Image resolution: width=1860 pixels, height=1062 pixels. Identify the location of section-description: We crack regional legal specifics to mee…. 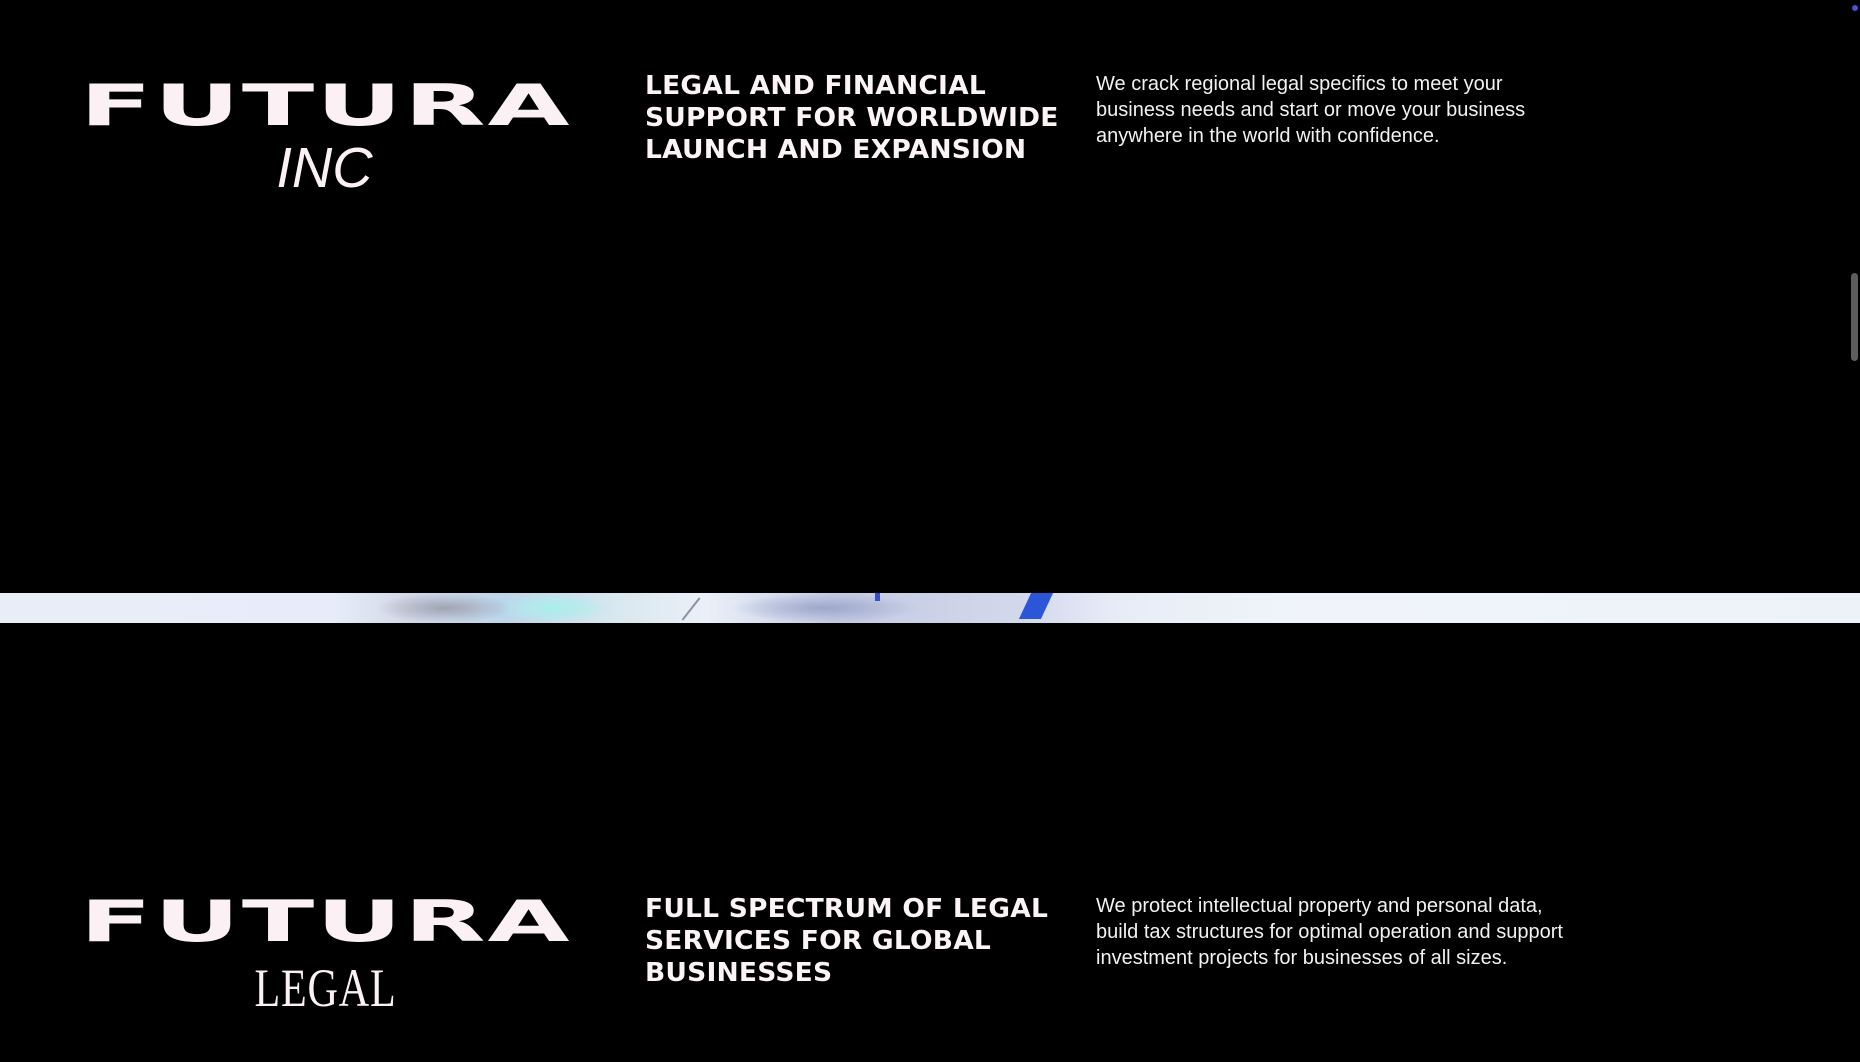
(1311, 110).